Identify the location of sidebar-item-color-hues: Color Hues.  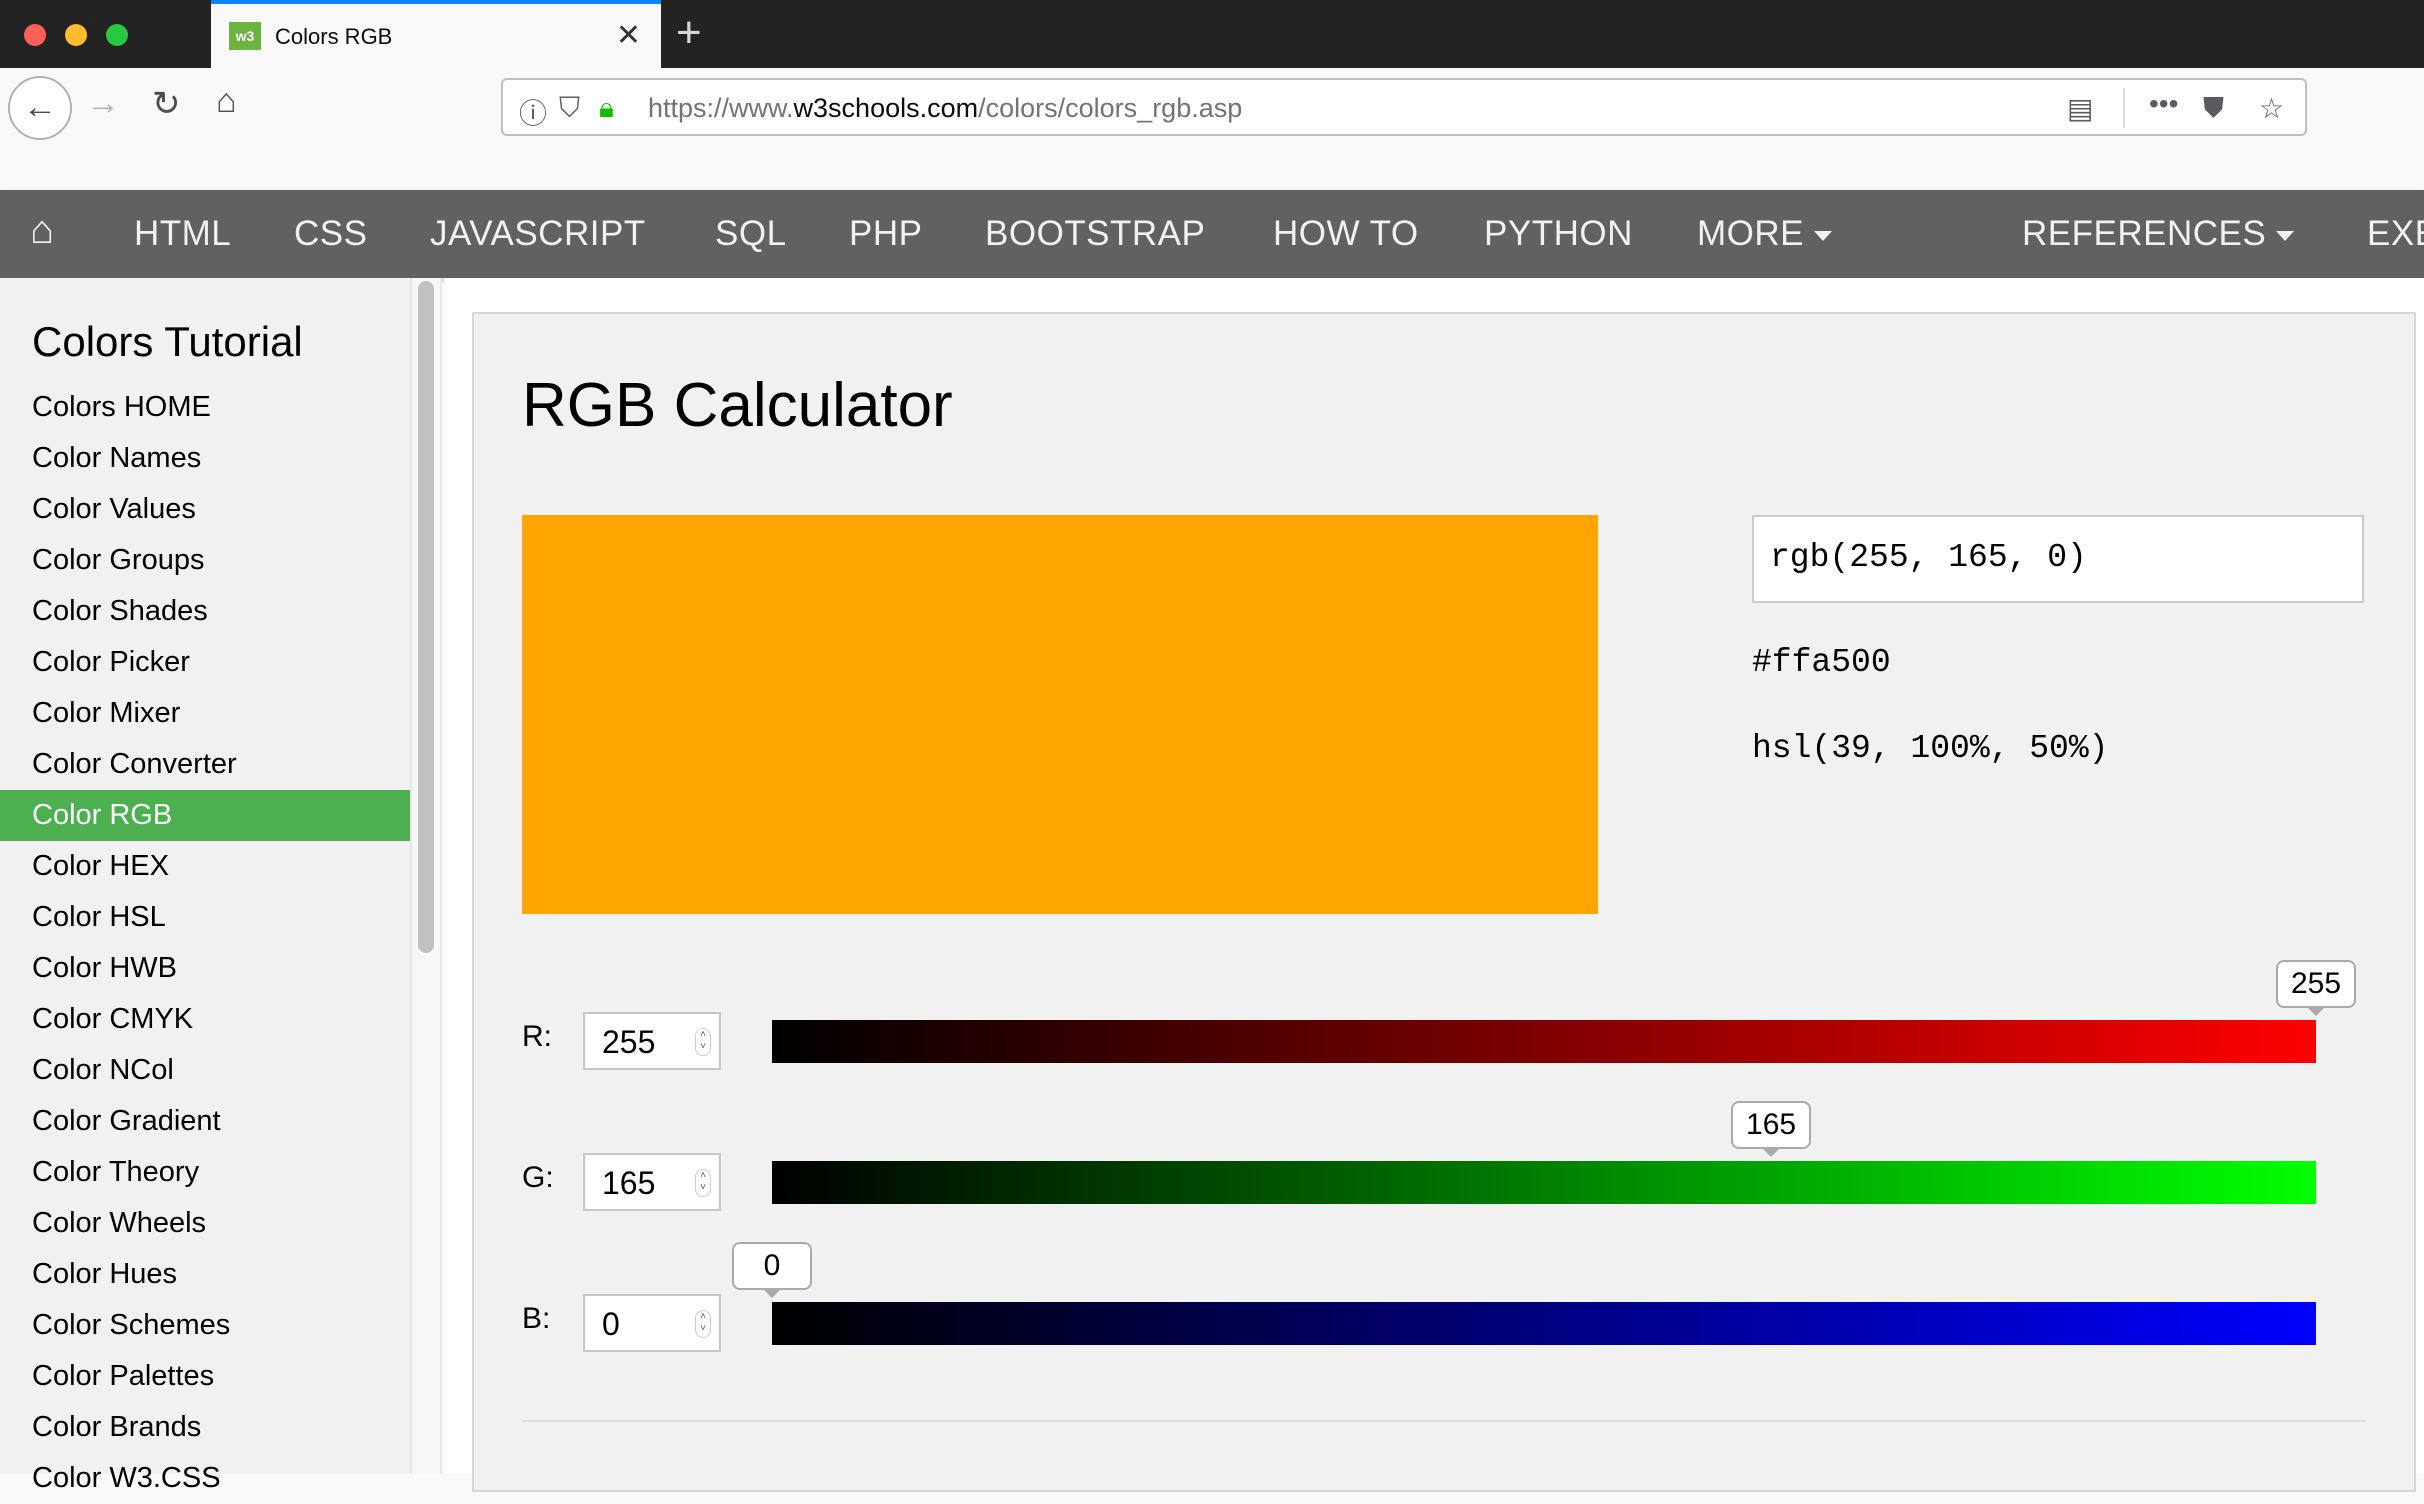
(205, 1274).